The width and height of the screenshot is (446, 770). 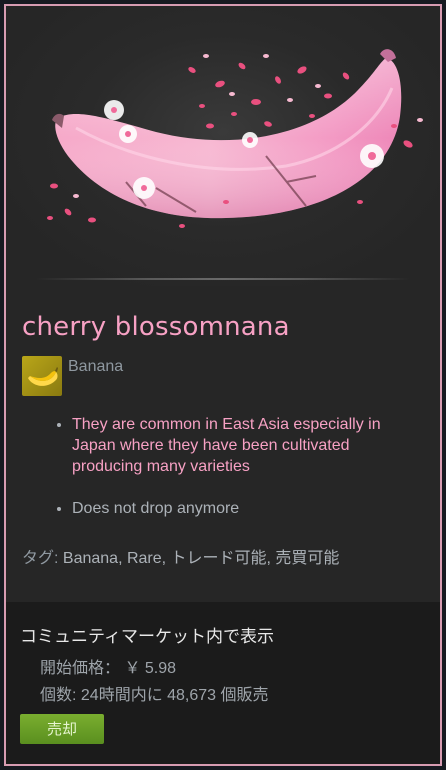 I want to click on game-name: Banana, so click(x=96, y=366).